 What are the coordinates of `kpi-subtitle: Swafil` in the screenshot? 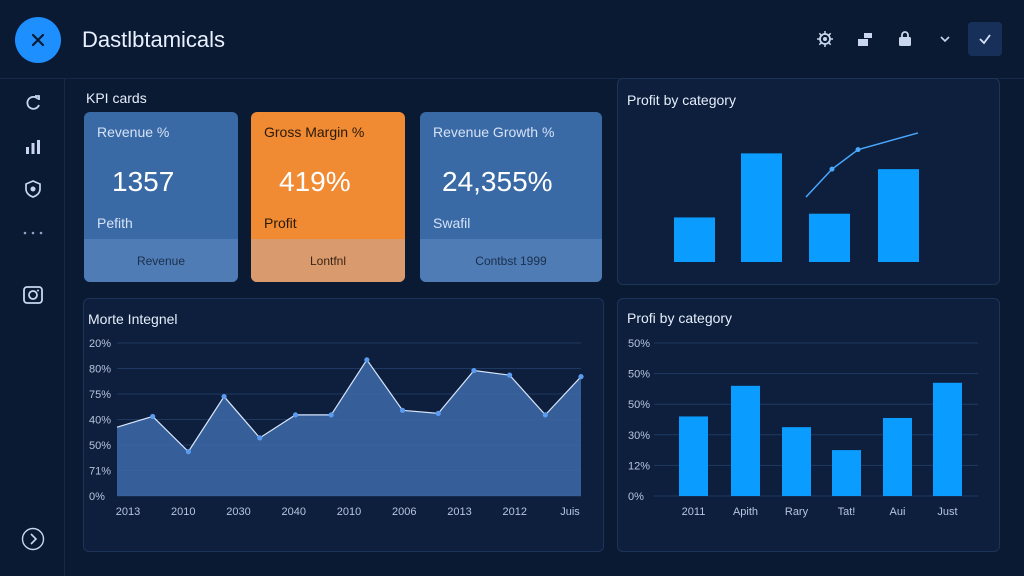 It's located at (452, 223).